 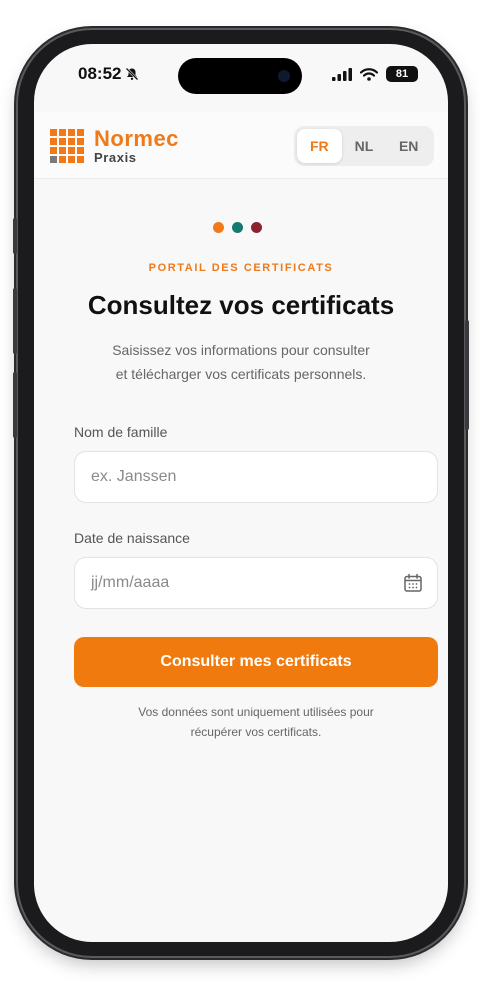 I want to click on normec-logo: Normec Praxis, so click(x=114, y=147).